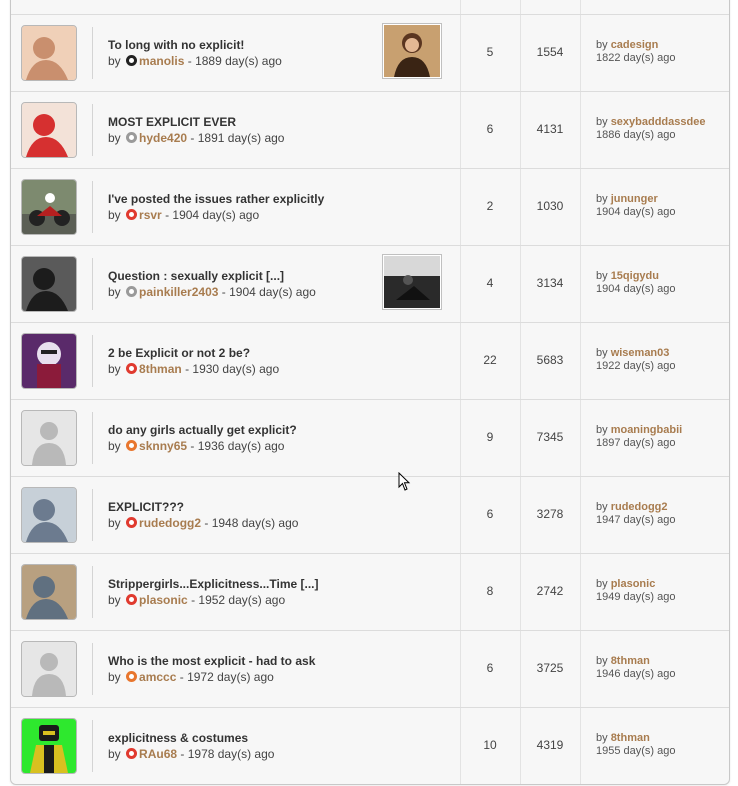 The width and height of the screenshot is (738, 786). Describe the element at coordinates (635, 276) in the screenshot. I see `last-poster-link: 15qigydu` at that location.